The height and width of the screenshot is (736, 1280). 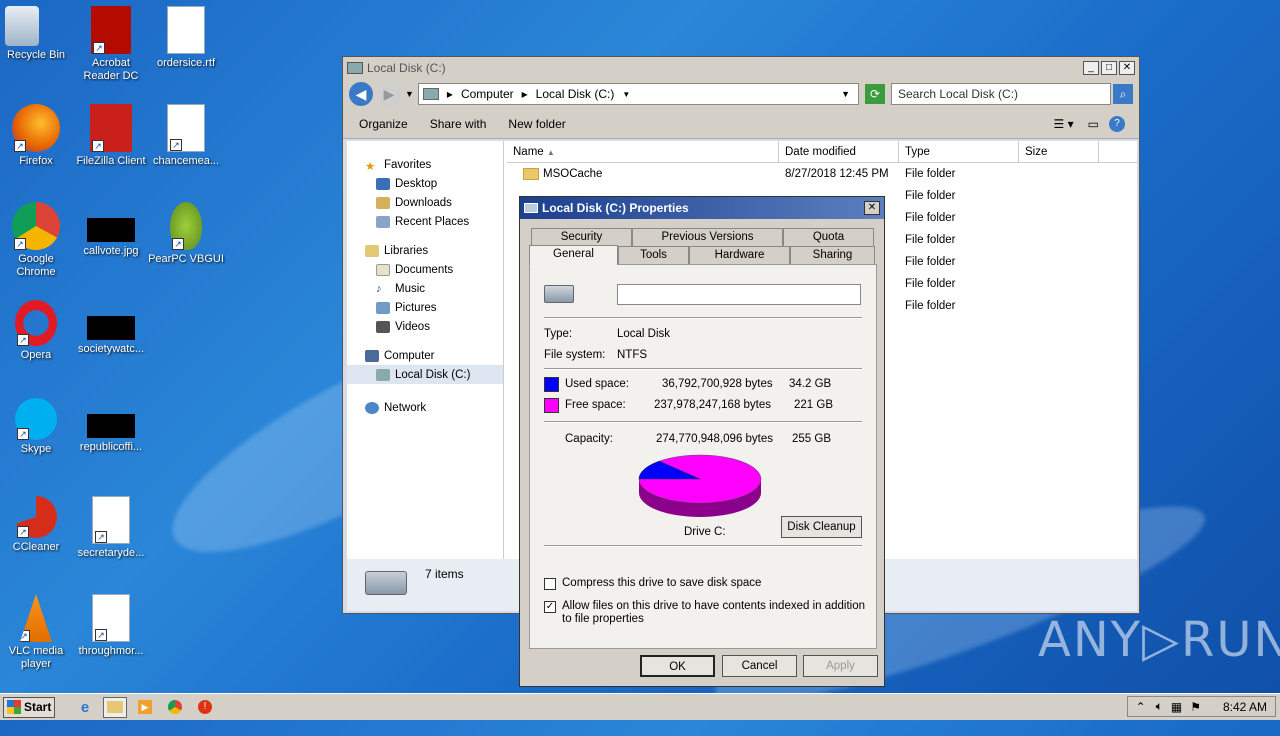 What do you see at coordinates (759, 666) in the screenshot?
I see `cancel-button: Cancel` at bounding box center [759, 666].